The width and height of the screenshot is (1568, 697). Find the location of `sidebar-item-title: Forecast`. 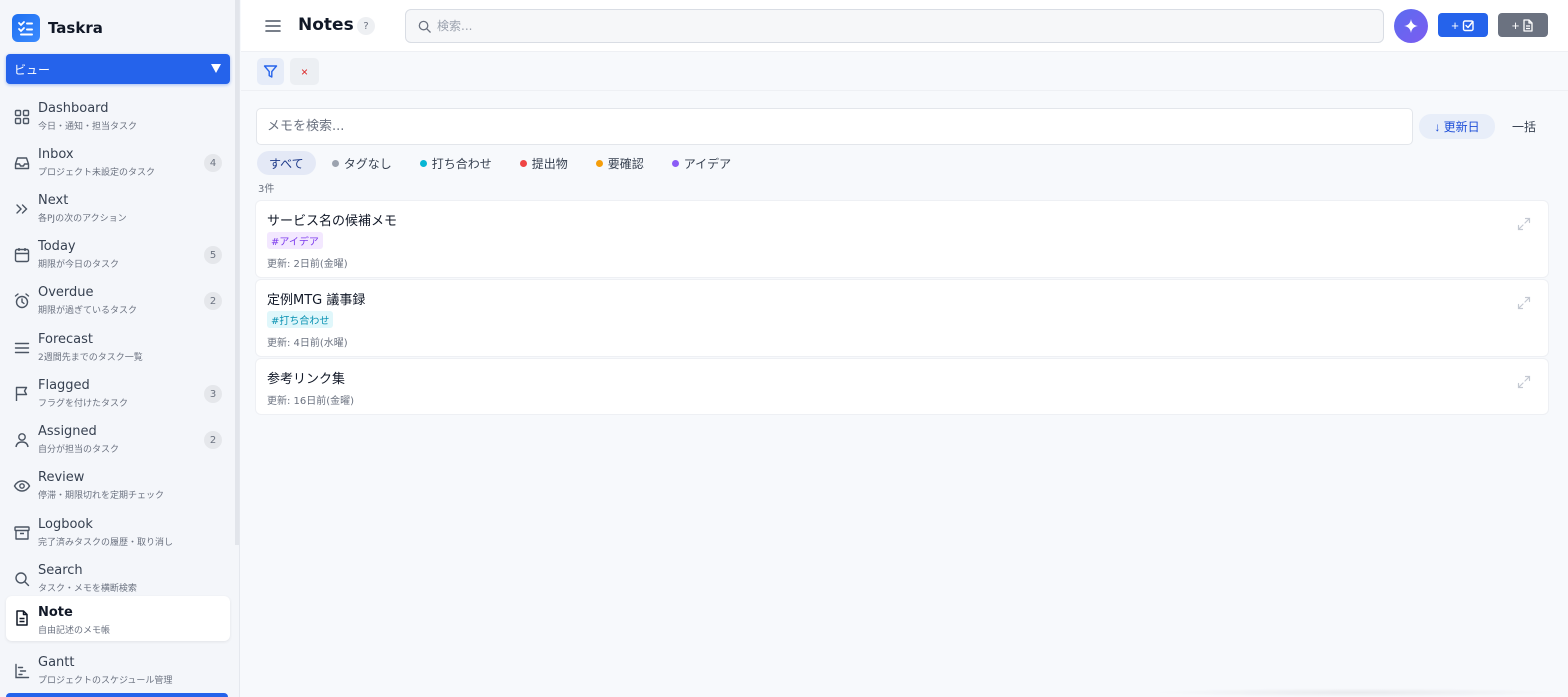

sidebar-item-title: Forecast is located at coordinates (66, 339).